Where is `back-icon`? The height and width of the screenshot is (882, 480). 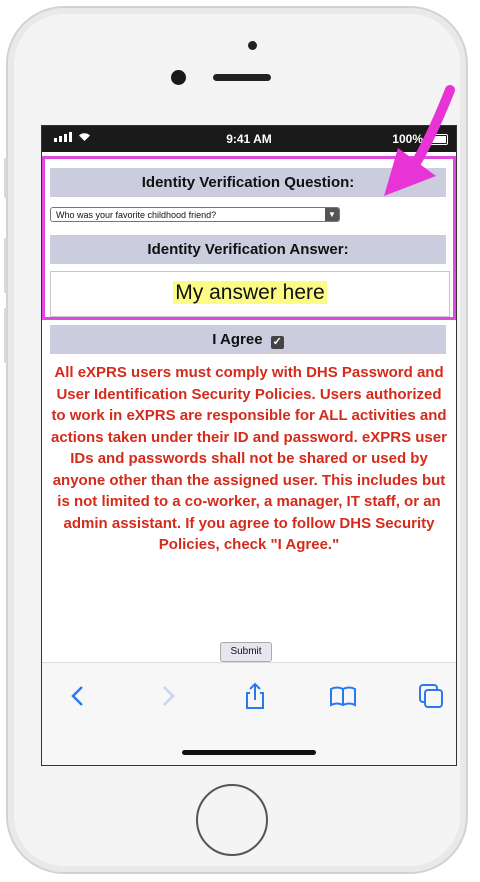 back-icon is located at coordinates (79, 696).